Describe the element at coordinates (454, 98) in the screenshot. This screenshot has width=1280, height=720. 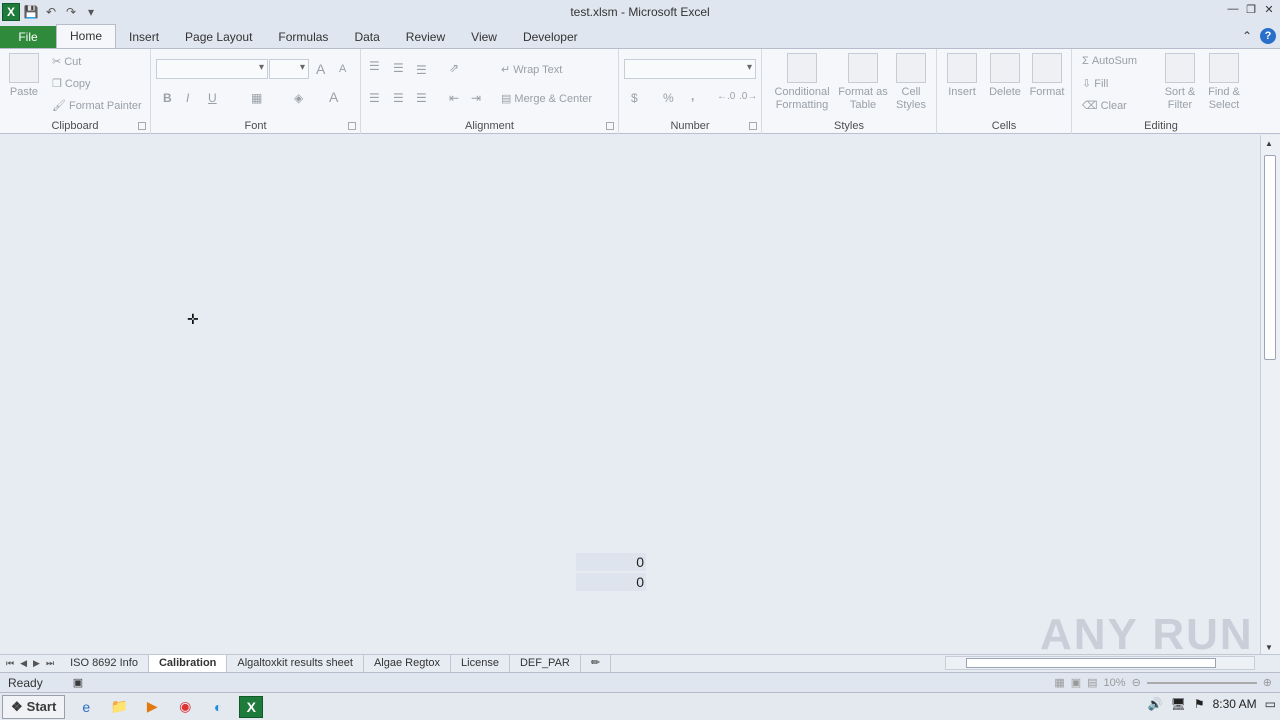
I see `decrease-indent-icon: ⇤` at that location.